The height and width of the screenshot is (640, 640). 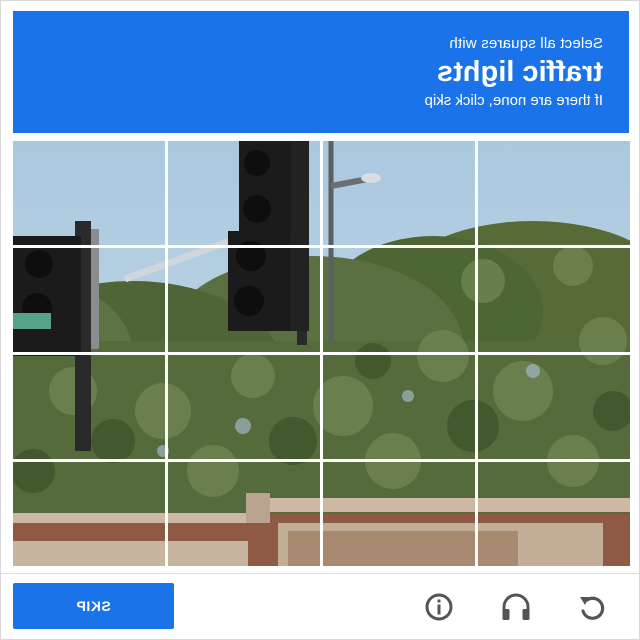 I want to click on reload-icon, so click(x=592, y=607).